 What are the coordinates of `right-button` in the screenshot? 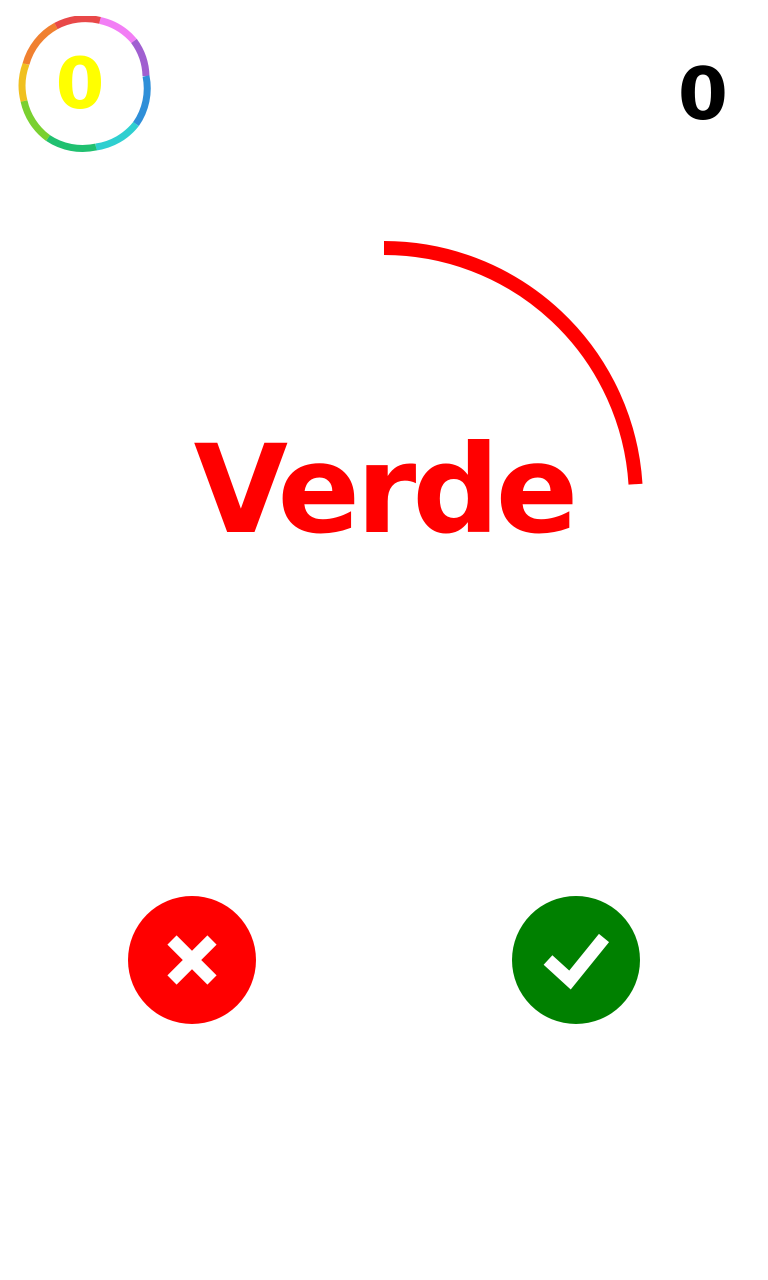 It's located at (576, 960).